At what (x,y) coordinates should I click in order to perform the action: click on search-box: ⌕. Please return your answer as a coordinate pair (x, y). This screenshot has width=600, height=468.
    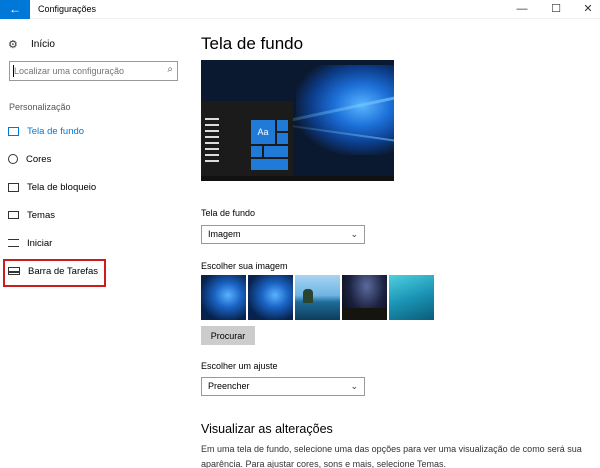
    Looking at the image, I should click on (93, 71).